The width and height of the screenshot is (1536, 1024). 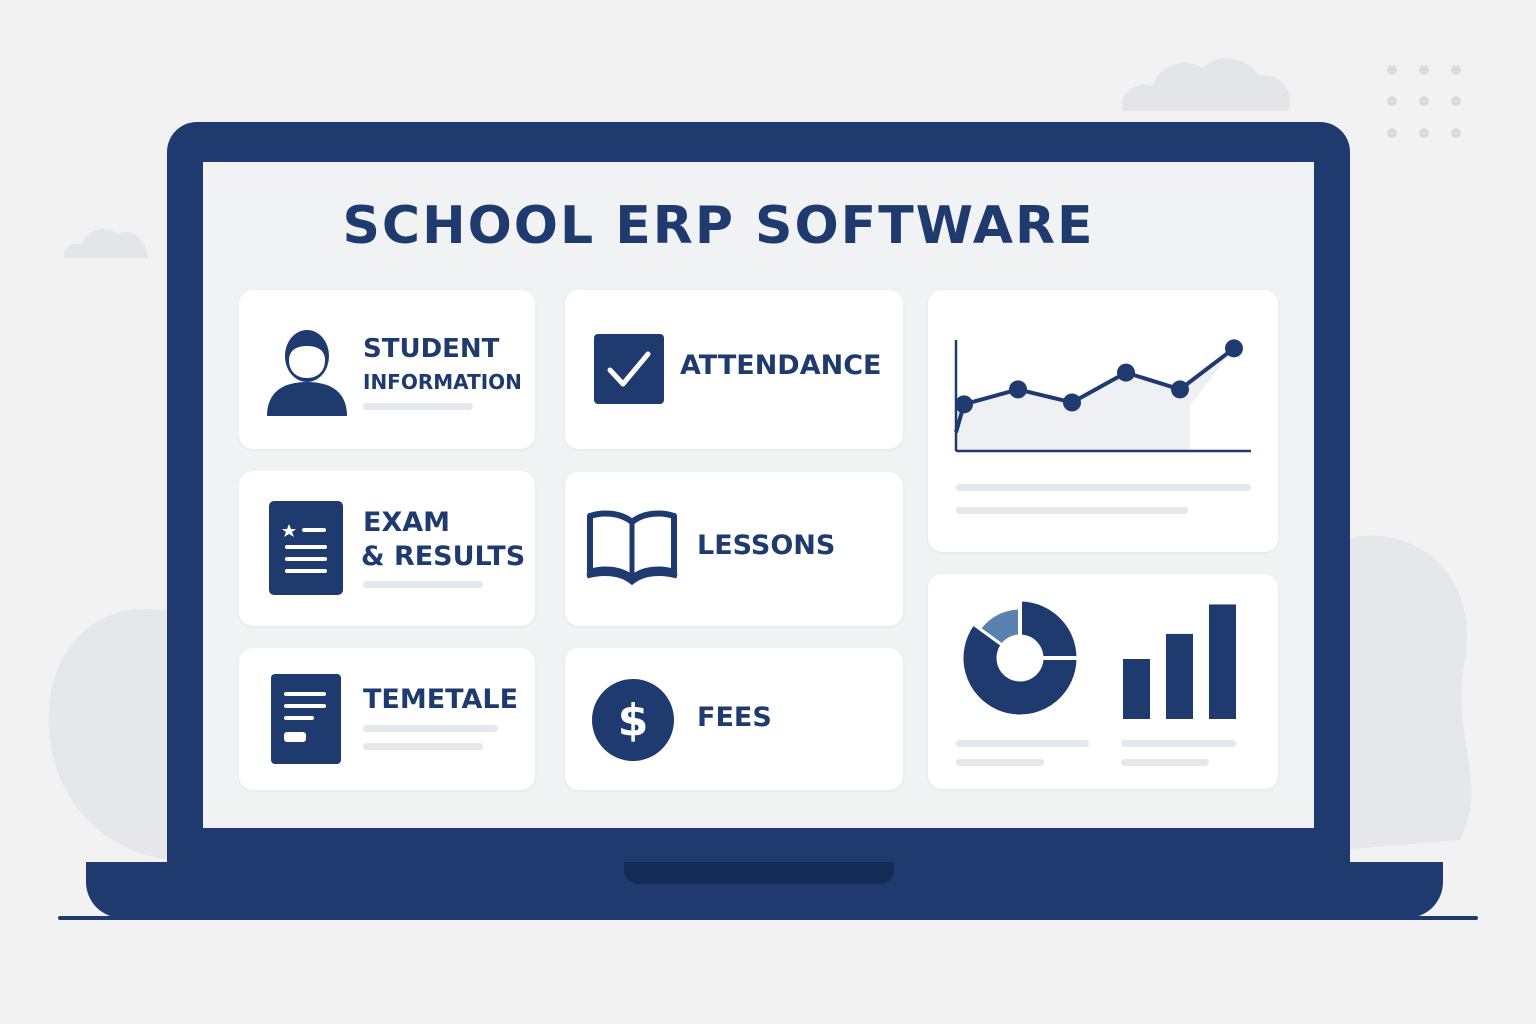 I want to click on floor-line, so click(x=768, y=918).